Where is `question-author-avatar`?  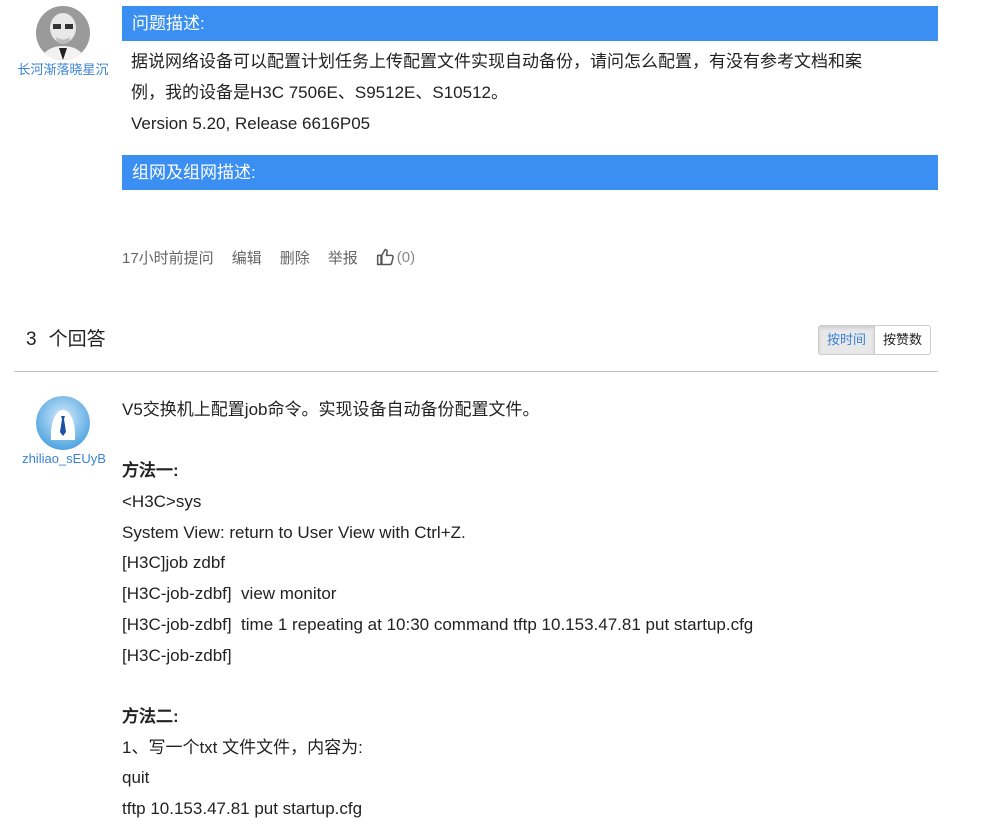 question-author-avatar is located at coordinates (63, 33).